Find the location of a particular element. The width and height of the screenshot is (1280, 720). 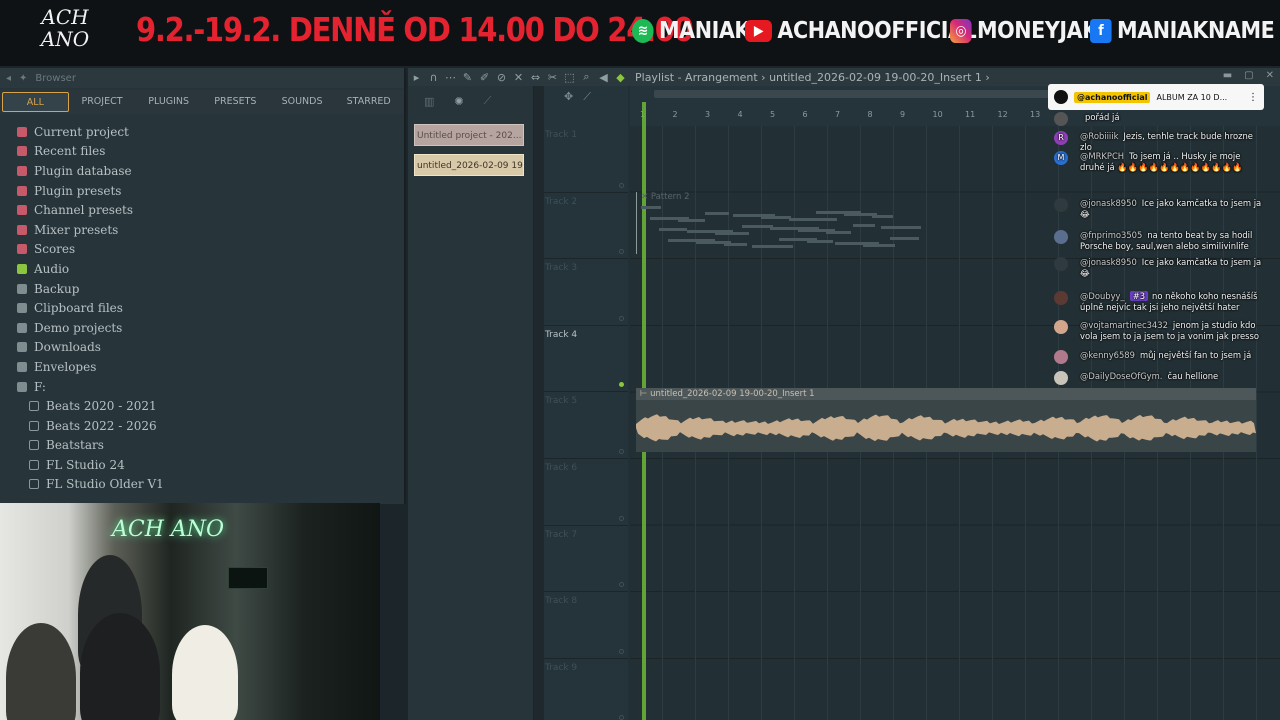

browser-item: Backup is located at coordinates (202, 289).